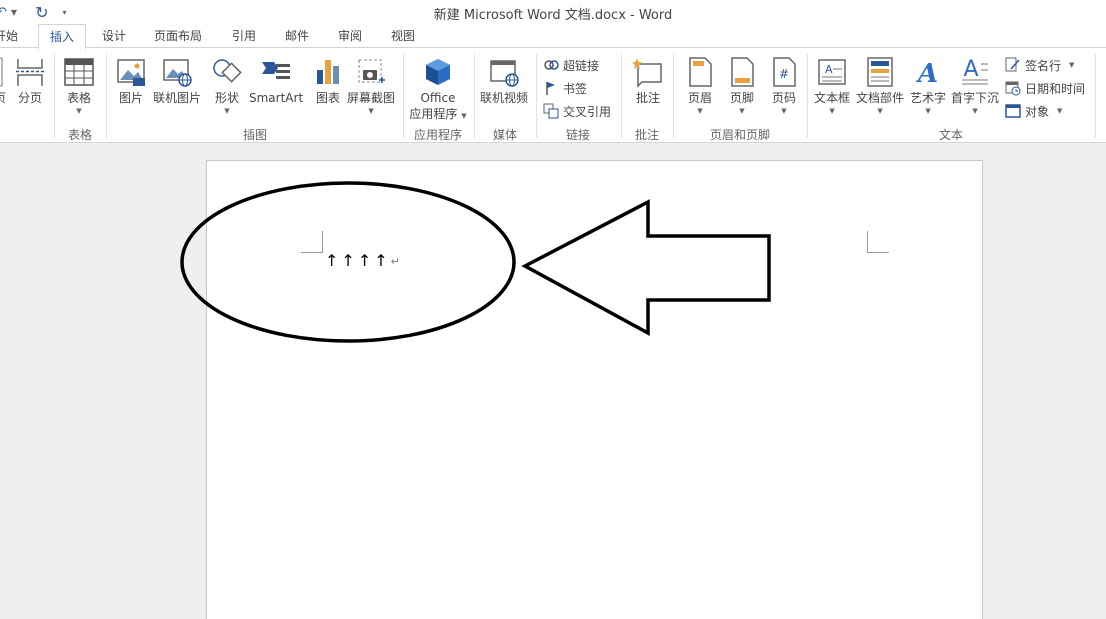 This screenshot has width=1106, height=619. I want to click on comment-button: 批注, so click(648, 81).